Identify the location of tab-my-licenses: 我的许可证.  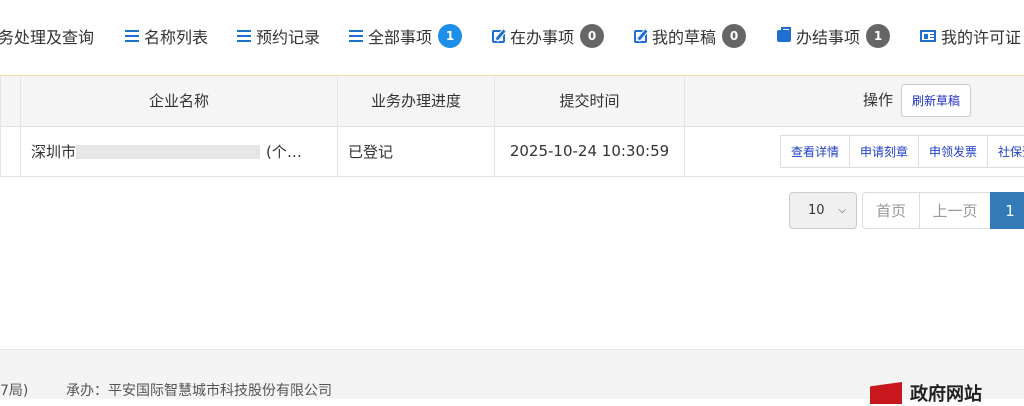
(970, 36).